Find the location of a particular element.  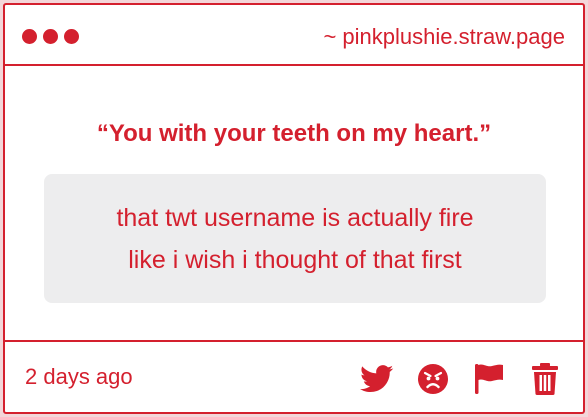

quote-text: “You with your teeth on my heart.” is located at coordinates (294, 133).